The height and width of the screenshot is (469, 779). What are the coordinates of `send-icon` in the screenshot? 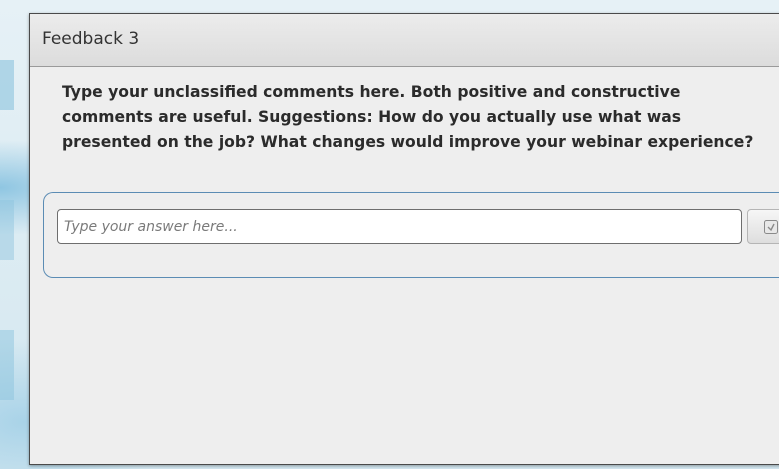 It's located at (771, 227).